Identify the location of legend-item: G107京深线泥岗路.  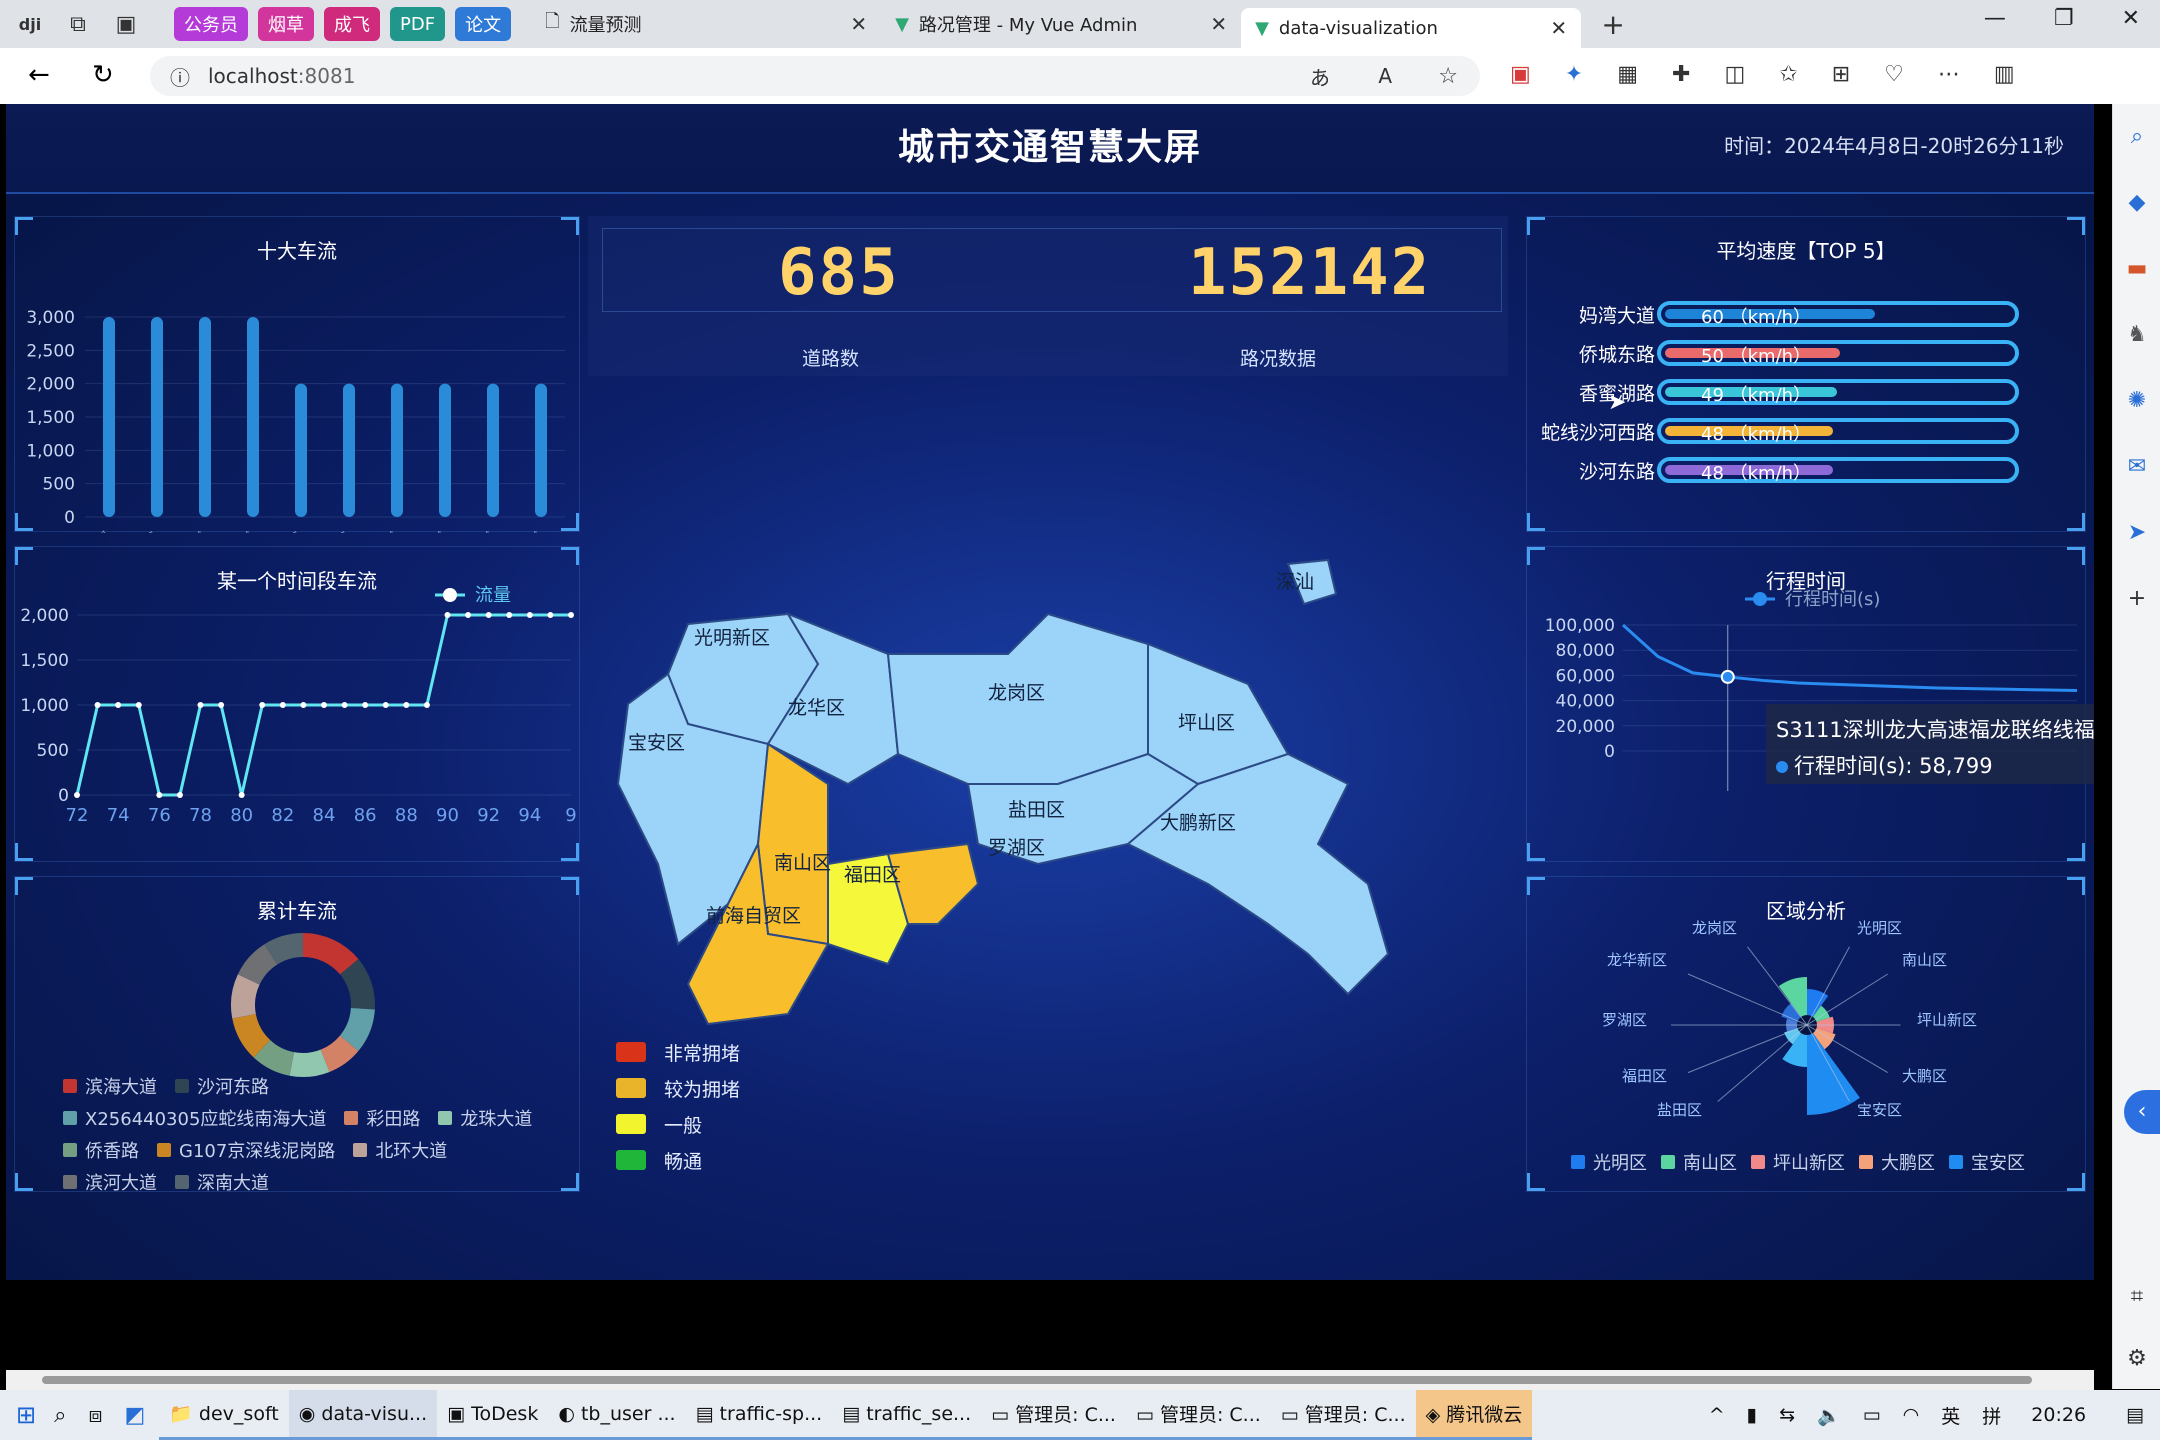
(246, 1150).